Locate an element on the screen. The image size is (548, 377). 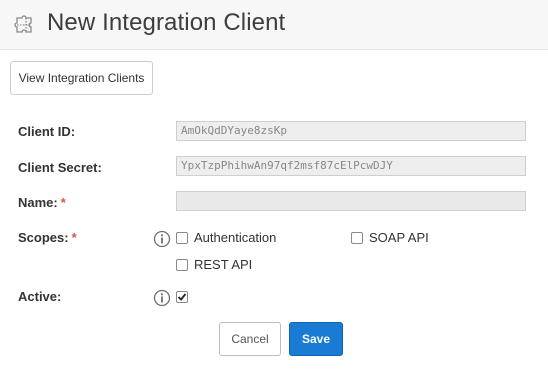
checkmark-icon is located at coordinates (182, 297).